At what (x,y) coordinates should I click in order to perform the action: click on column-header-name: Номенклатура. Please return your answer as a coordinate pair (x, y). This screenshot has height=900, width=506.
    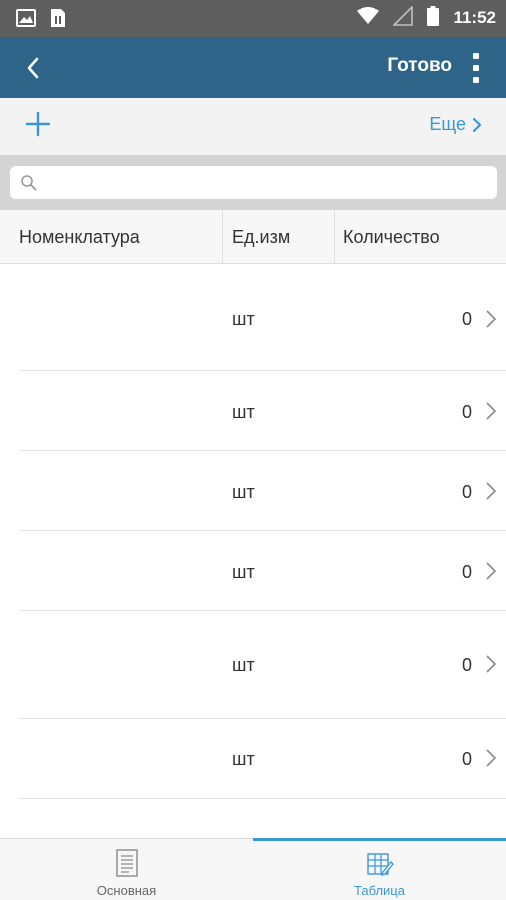
    Looking at the image, I should click on (111, 237).